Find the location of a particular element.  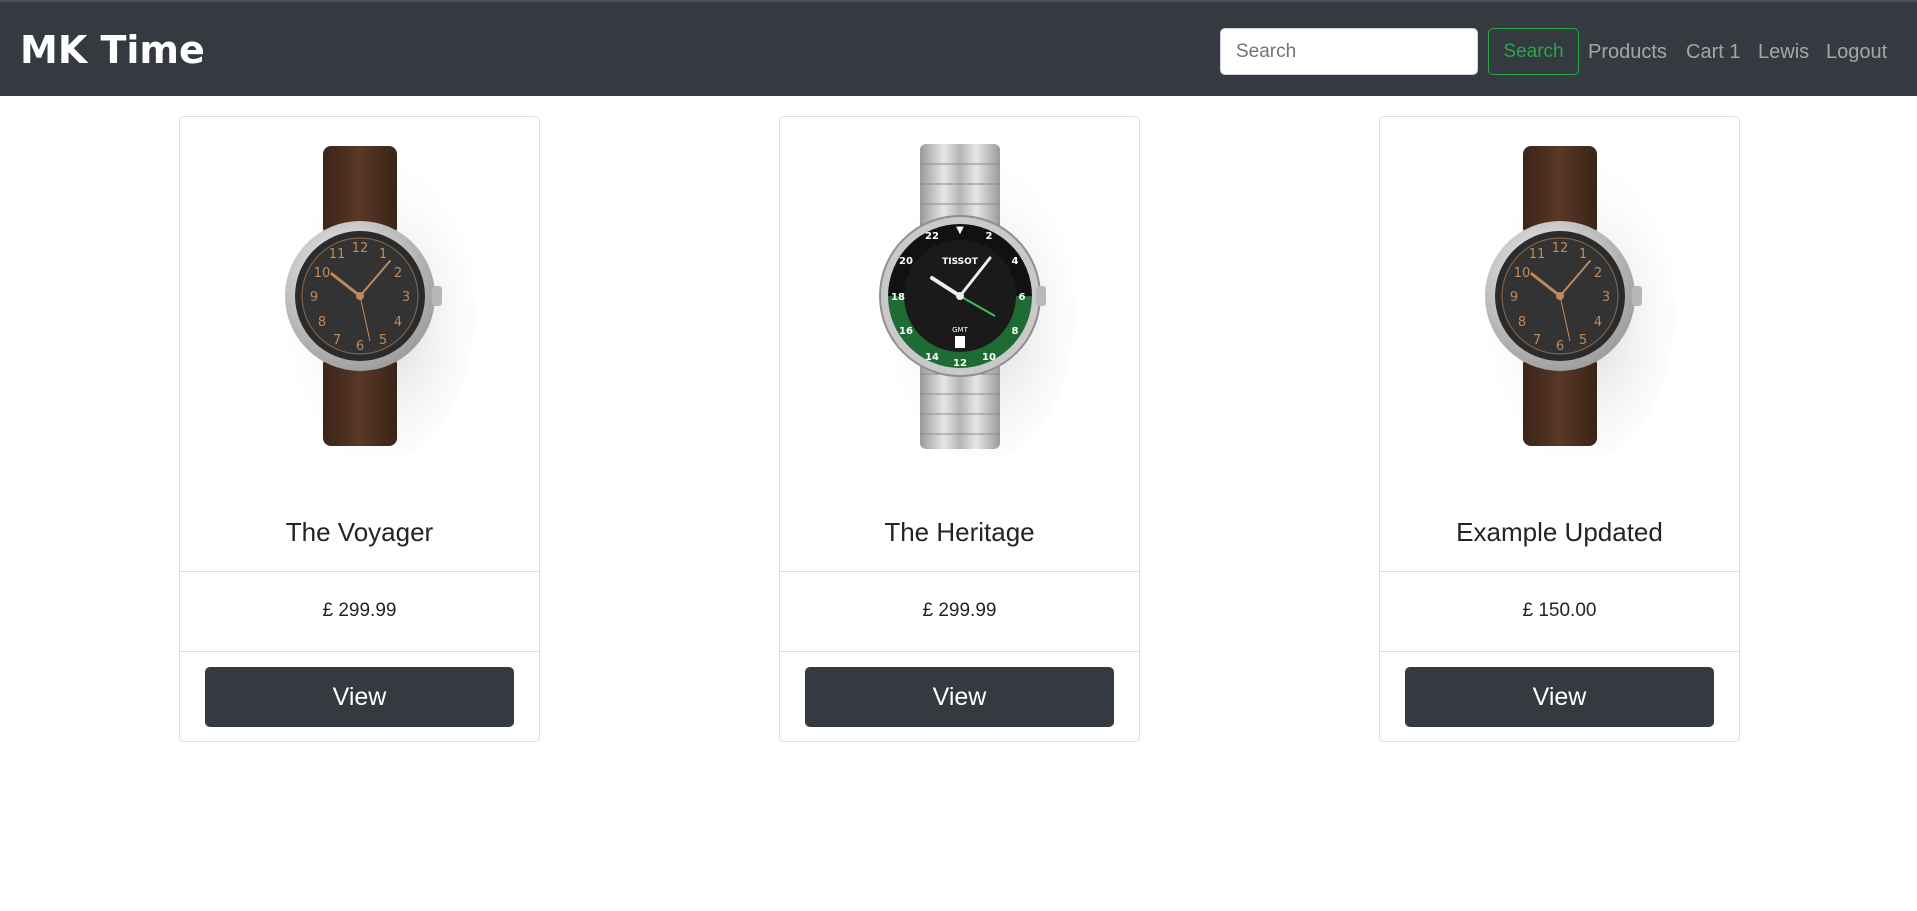

nav-link-user: Lewis is located at coordinates (1783, 52).